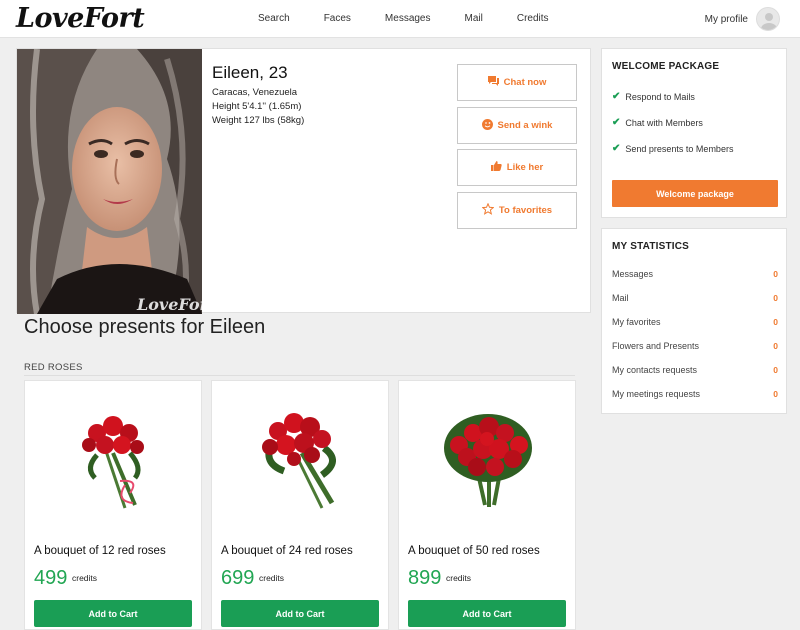 The image size is (800, 630). I want to click on profile-photo-illustration, so click(109, 181).